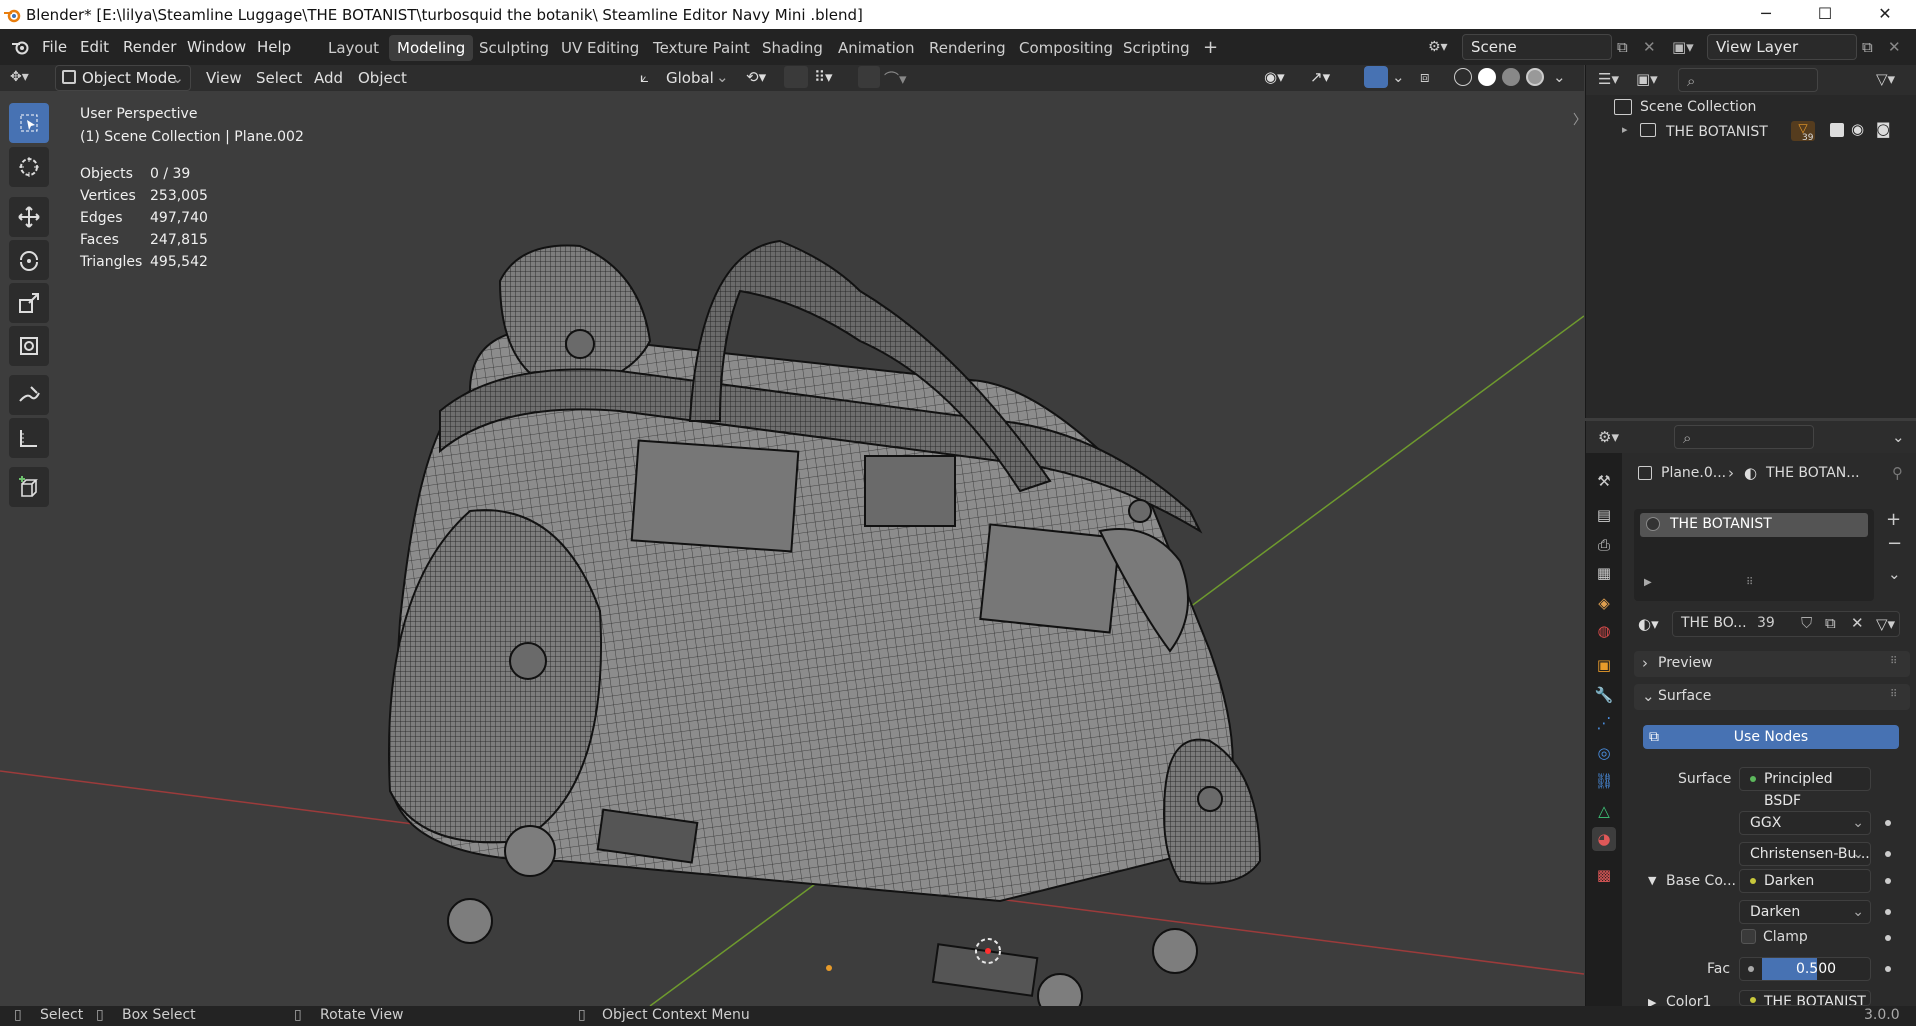 This screenshot has width=1916, height=1026. I want to click on annotate-tool, so click(29, 395).